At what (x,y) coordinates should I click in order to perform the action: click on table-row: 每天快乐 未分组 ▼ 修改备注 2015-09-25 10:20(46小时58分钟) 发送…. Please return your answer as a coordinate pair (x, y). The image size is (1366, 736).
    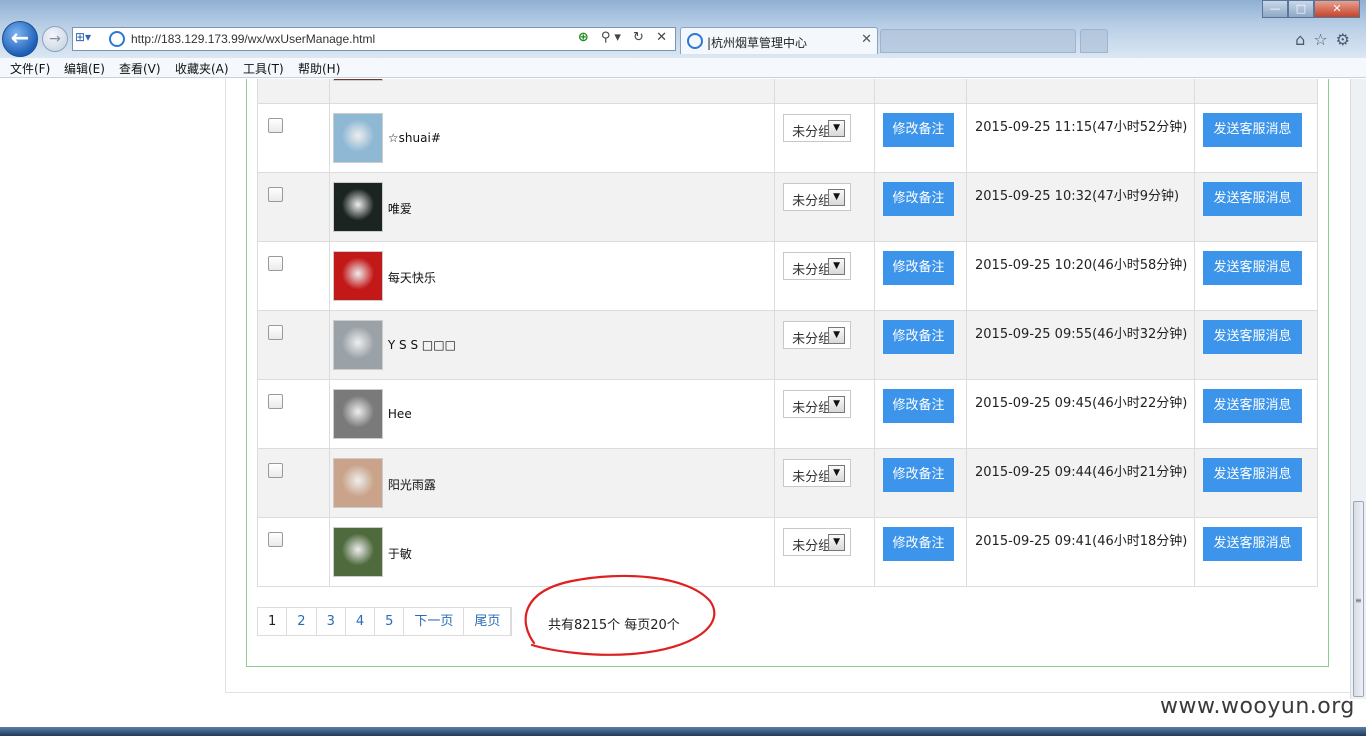
    Looking at the image, I should click on (788, 276).